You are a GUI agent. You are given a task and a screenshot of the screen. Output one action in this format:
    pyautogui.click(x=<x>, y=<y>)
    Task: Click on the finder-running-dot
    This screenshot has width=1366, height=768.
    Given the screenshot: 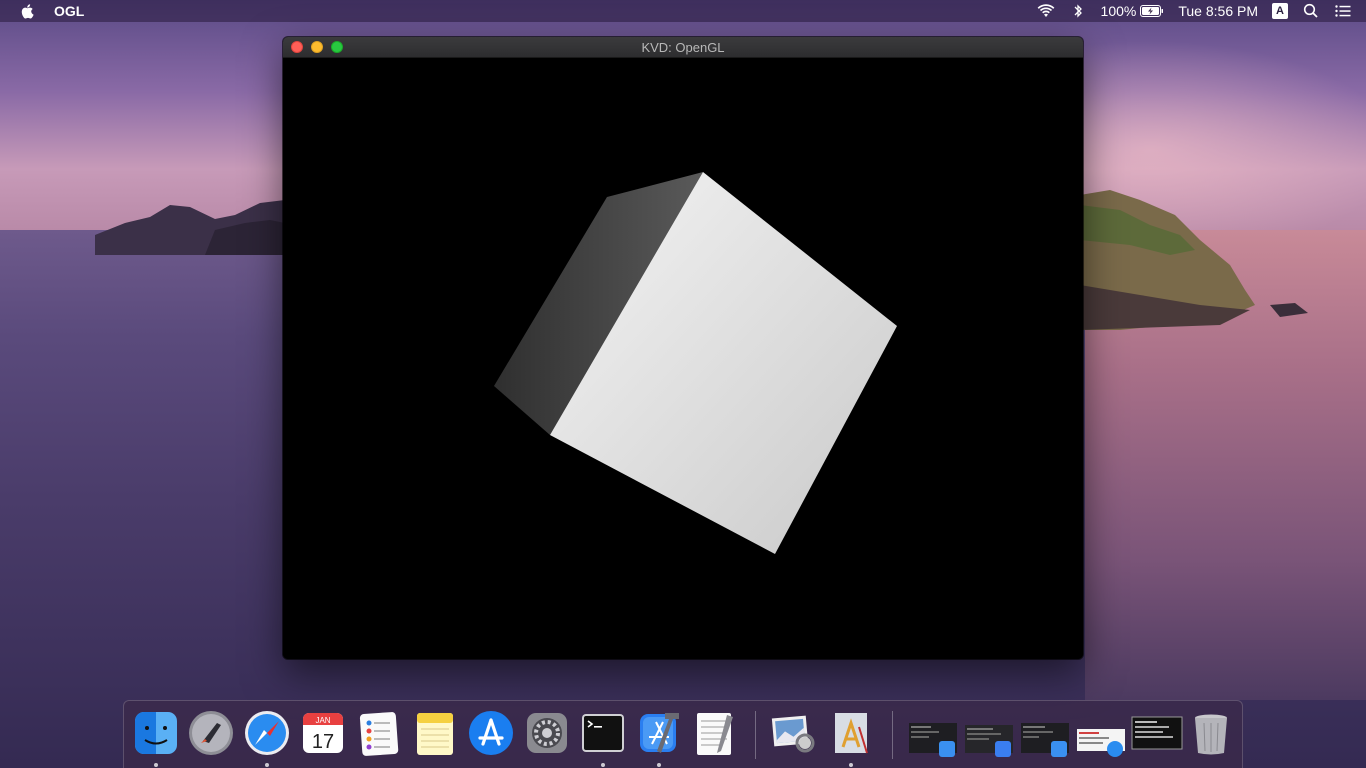 What is the action you would take?
    pyautogui.click(x=156, y=765)
    